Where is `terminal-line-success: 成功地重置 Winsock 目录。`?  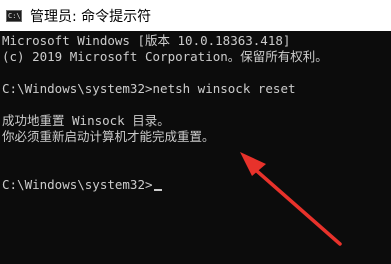 terminal-line-success: 成功地重置 Winsock 目录。 is located at coordinates (86, 120).